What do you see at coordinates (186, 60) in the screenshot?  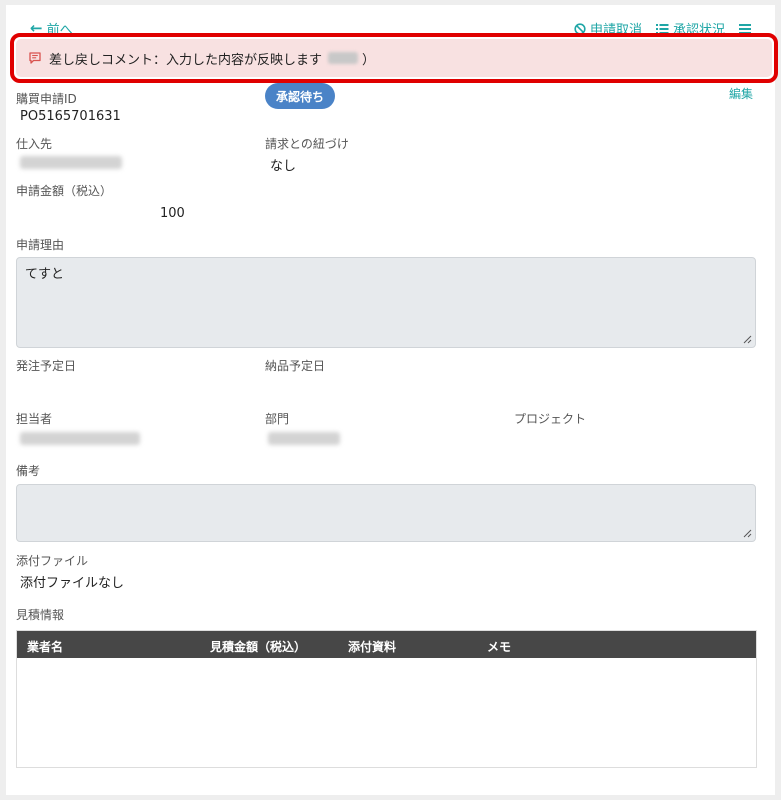 I see `alert-text: 差し戻しコメント：入力した内容が反映します` at bounding box center [186, 60].